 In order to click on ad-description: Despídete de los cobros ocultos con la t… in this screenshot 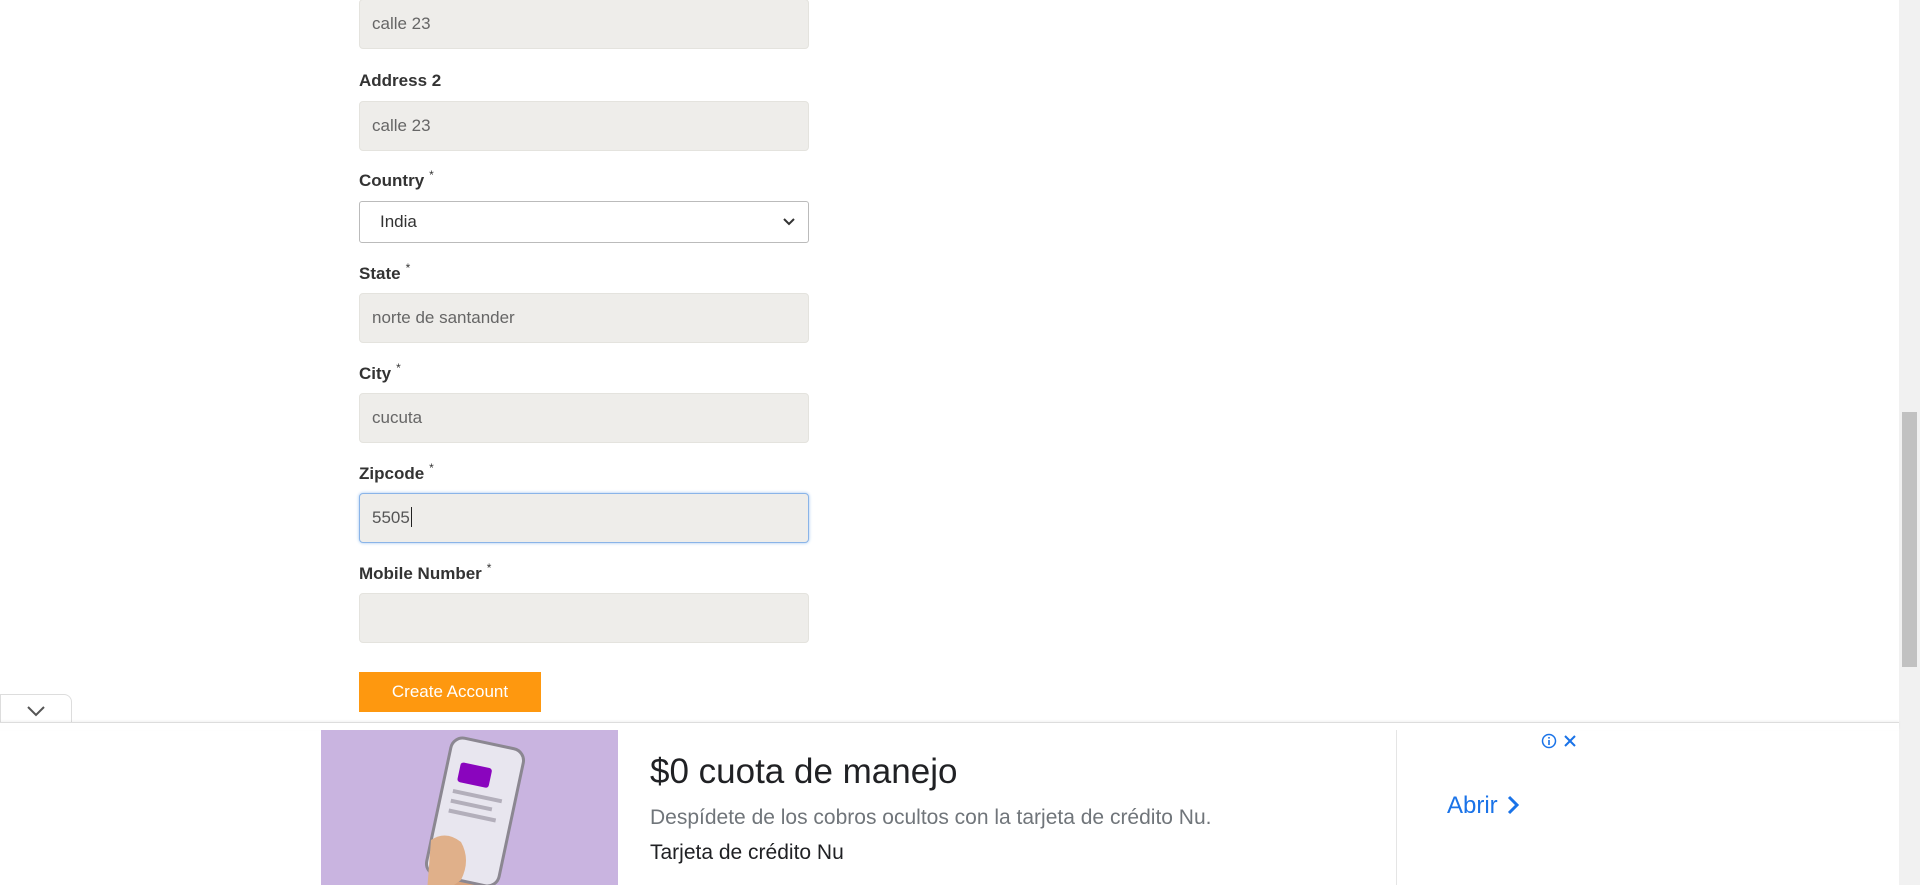, I will do `click(930, 818)`.